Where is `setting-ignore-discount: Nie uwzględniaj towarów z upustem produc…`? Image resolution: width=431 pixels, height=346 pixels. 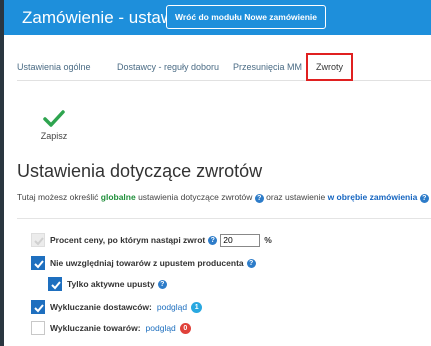 setting-ignore-discount: Nie uwzględniaj towarów z upustem produc… is located at coordinates (143, 263).